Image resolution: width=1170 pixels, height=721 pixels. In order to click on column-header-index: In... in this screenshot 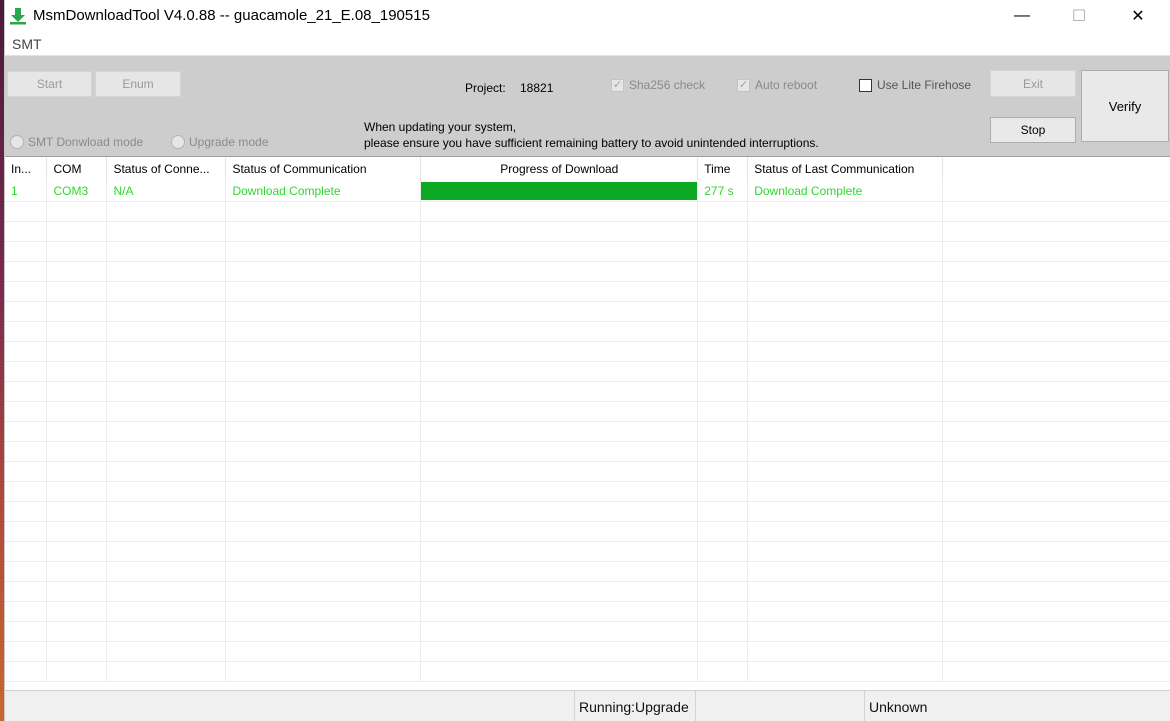, I will do `click(26, 169)`.